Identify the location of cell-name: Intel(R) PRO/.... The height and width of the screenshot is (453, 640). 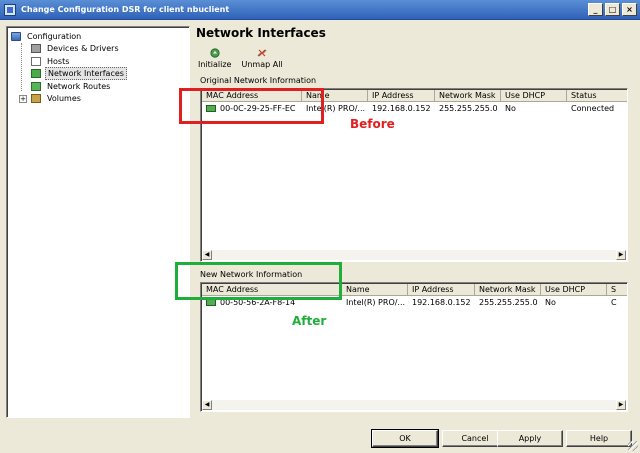
(376, 302).